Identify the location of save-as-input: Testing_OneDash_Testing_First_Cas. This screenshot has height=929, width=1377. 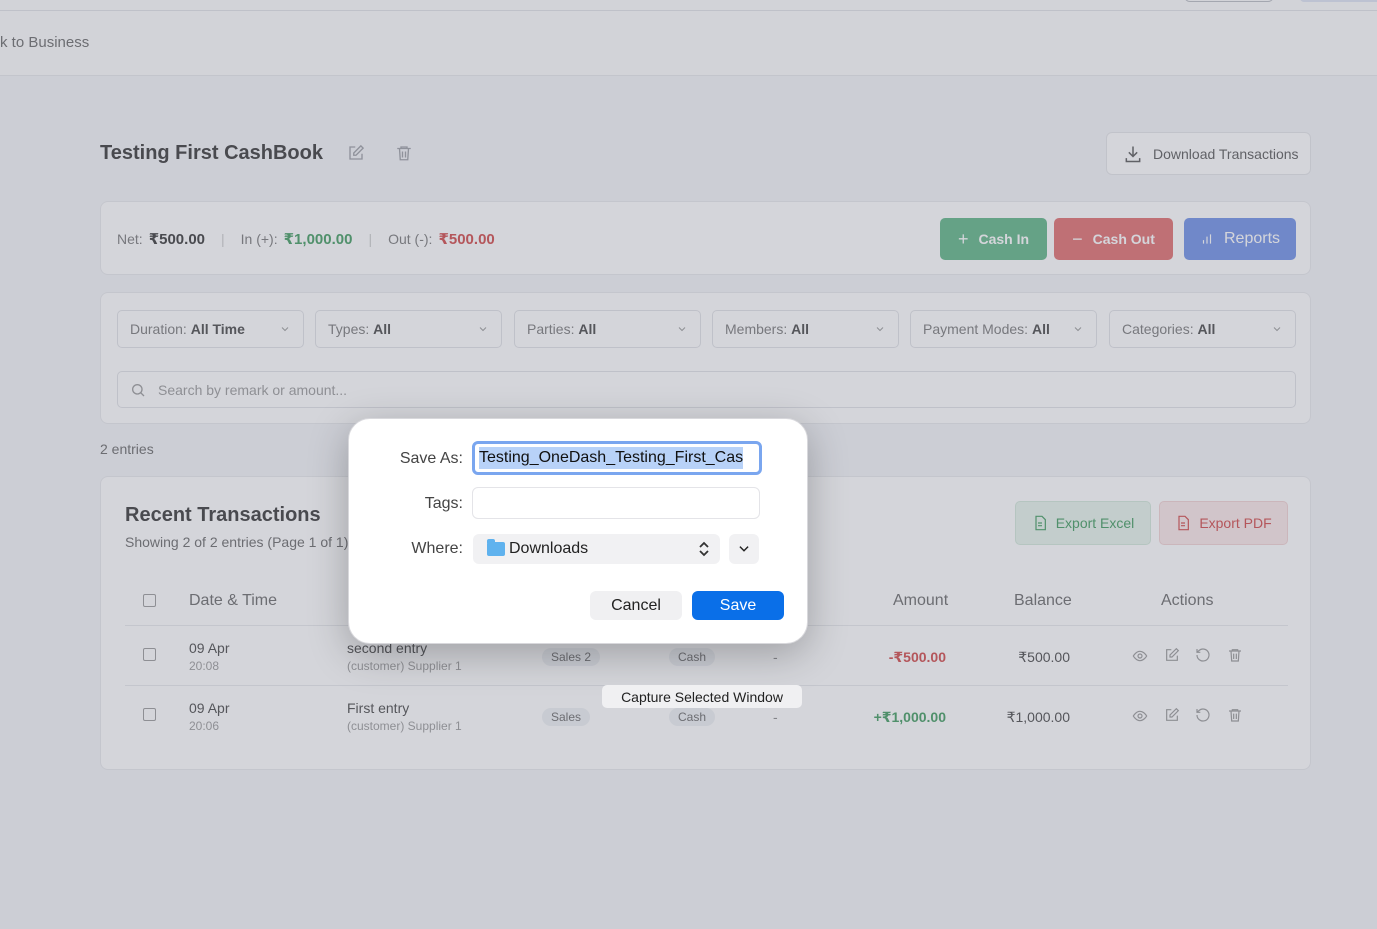
(617, 458).